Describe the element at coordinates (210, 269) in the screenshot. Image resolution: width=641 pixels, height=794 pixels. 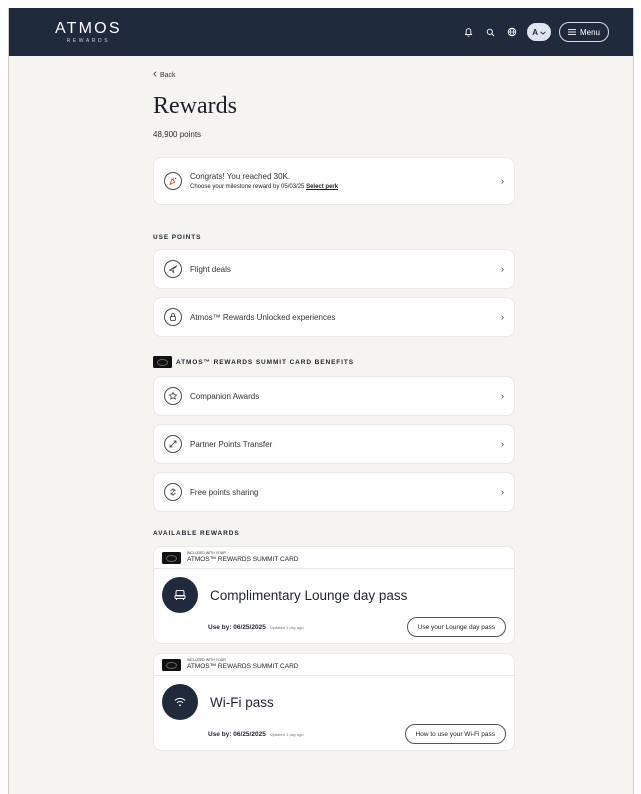
I see `flight-deals-label: Flight deals` at that location.